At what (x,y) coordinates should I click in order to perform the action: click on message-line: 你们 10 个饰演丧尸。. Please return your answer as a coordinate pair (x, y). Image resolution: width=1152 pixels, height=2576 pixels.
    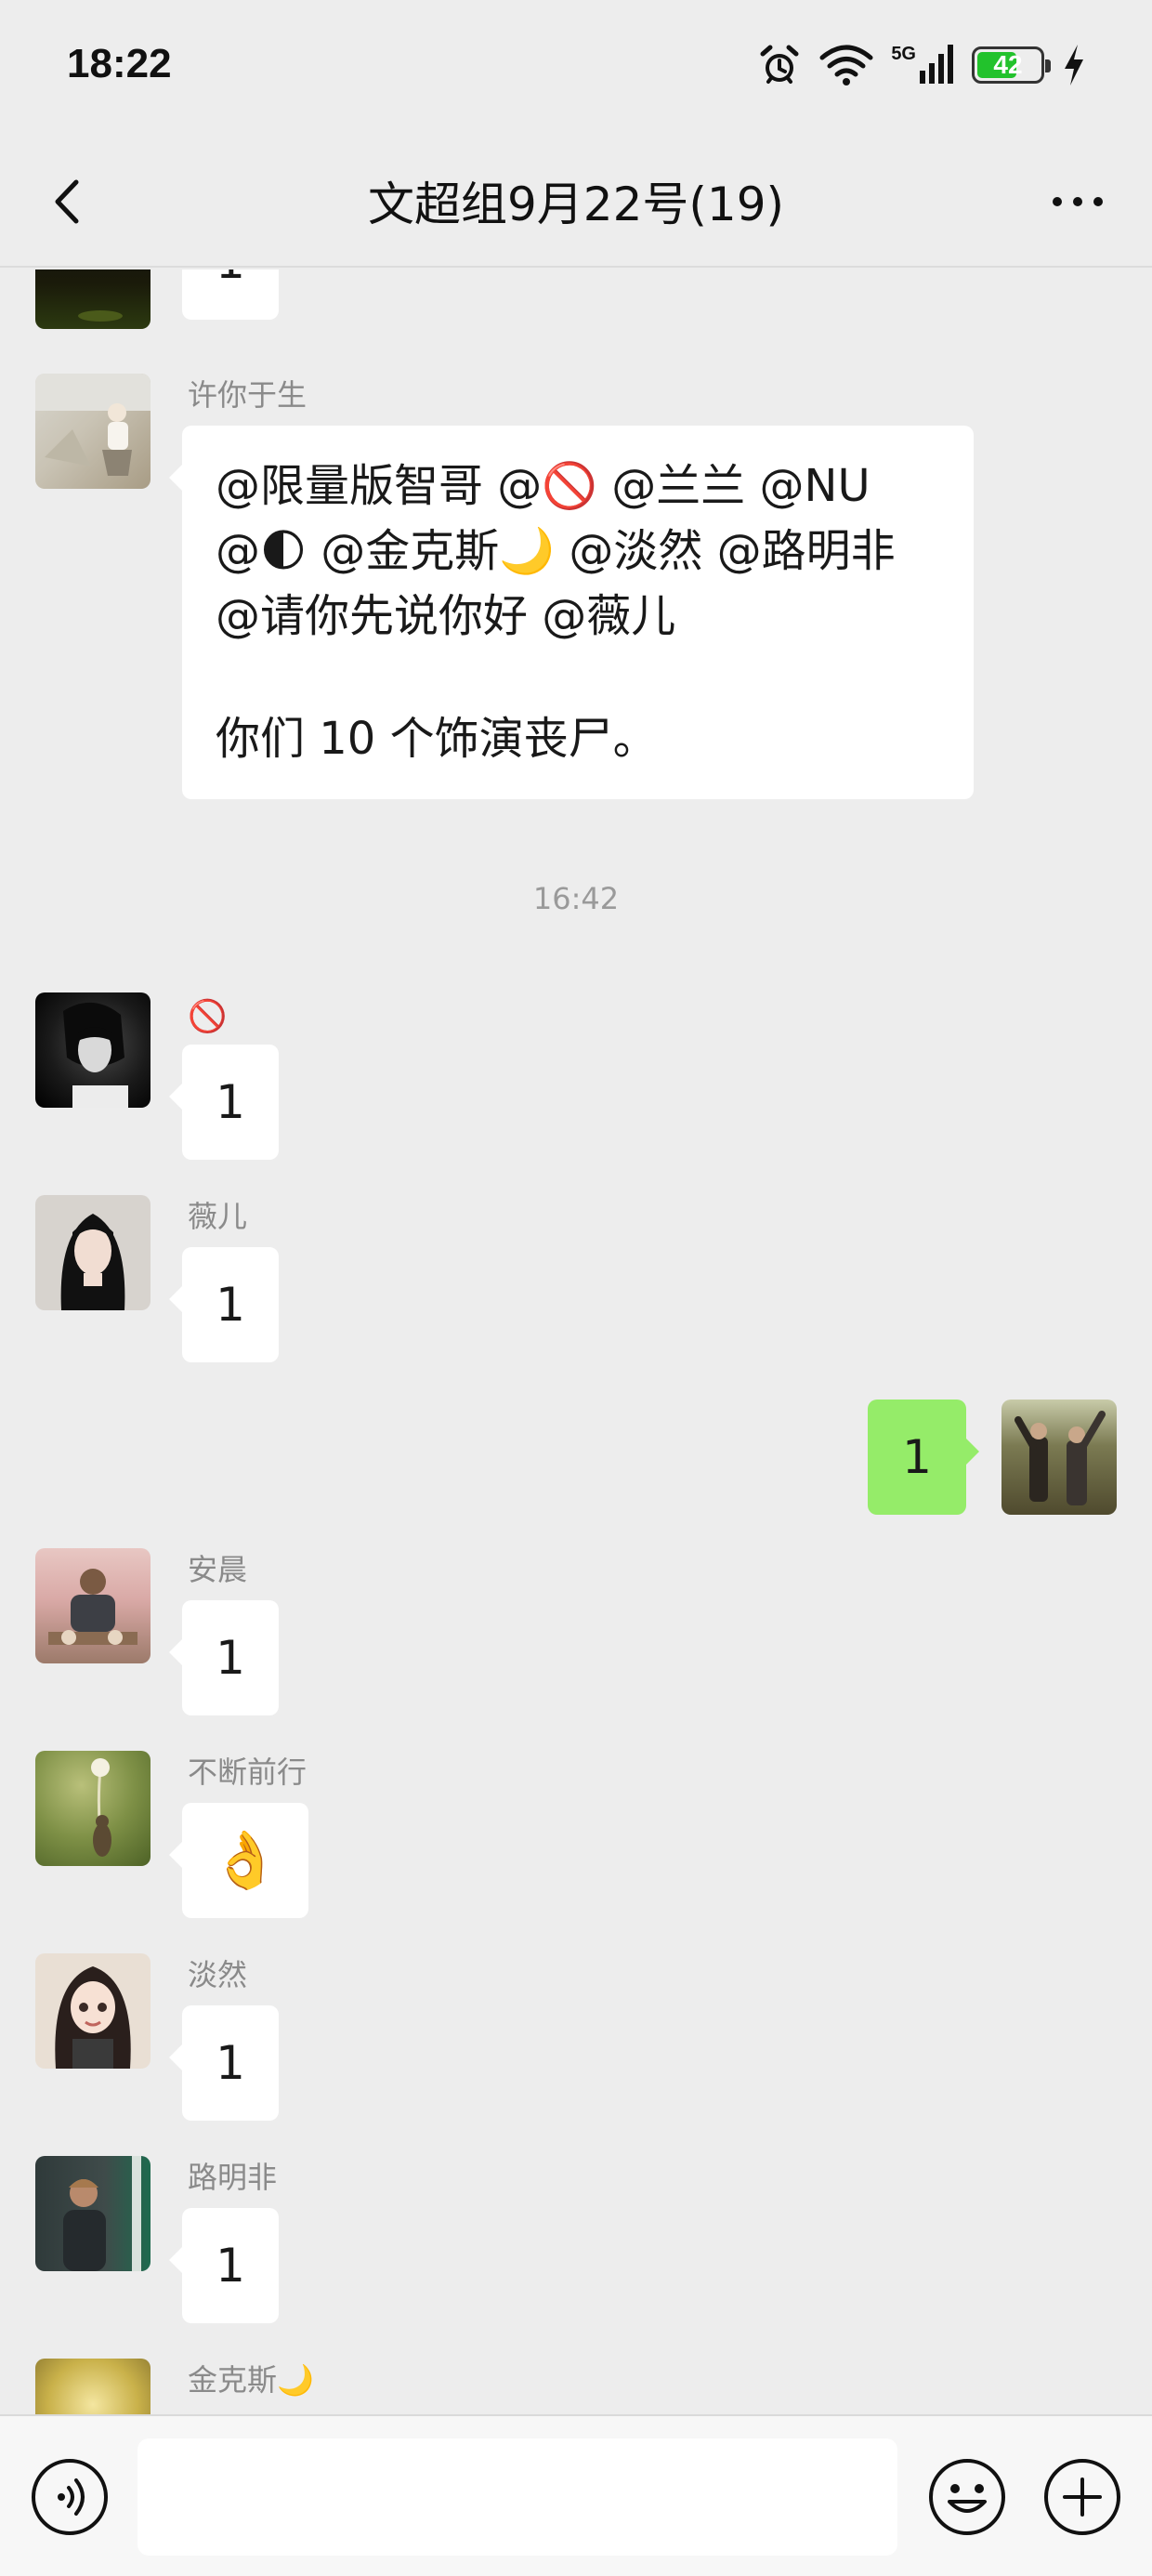
    Looking at the image, I should click on (437, 739).